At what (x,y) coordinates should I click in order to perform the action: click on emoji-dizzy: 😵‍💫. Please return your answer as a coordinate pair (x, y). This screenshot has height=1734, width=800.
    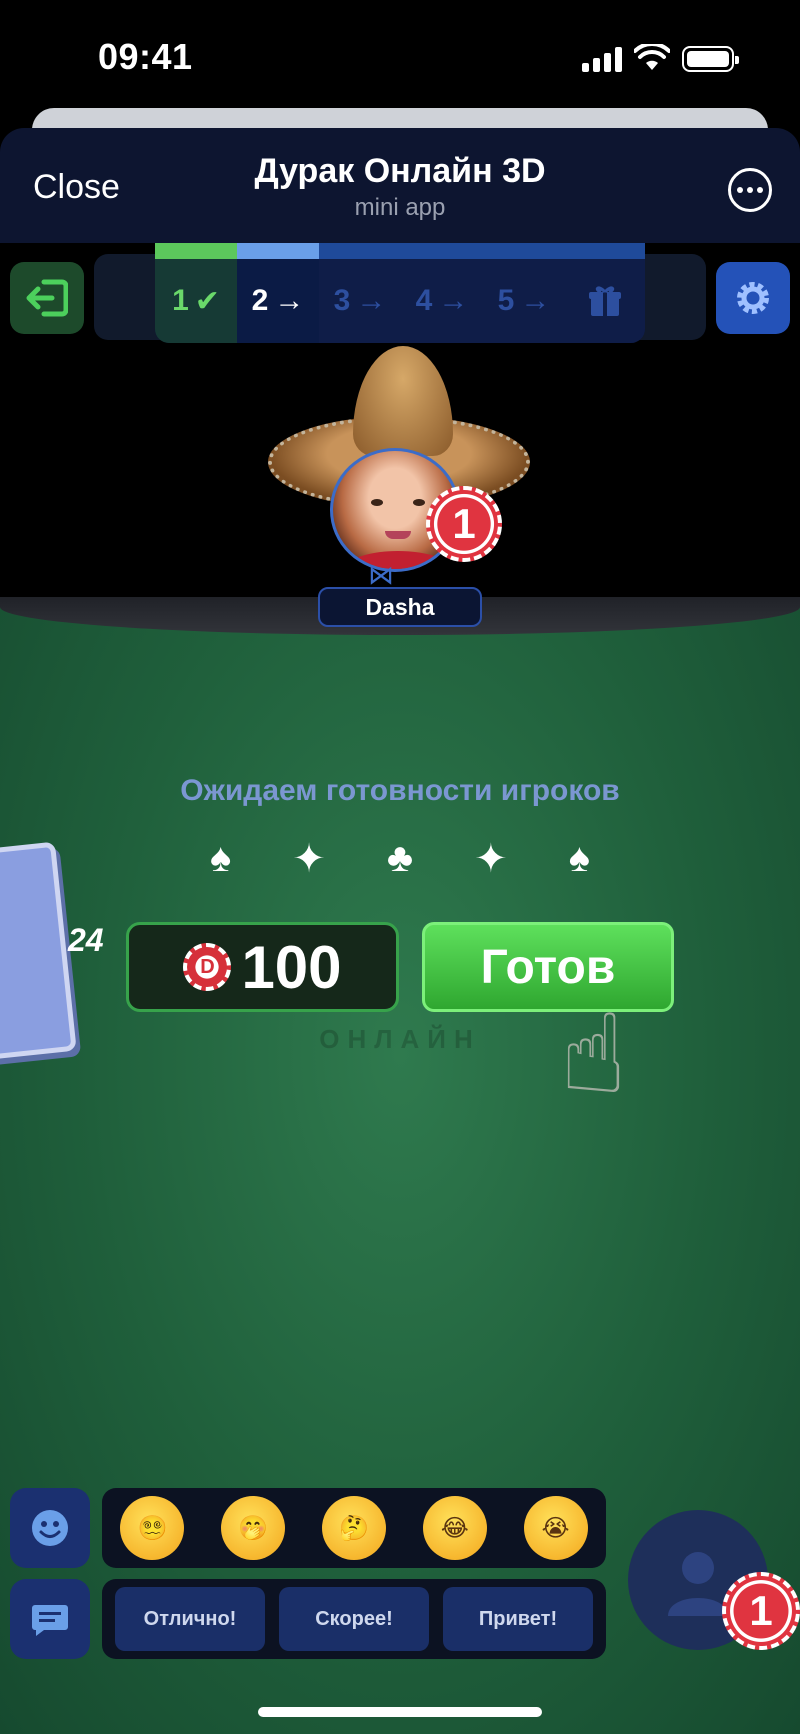
    Looking at the image, I should click on (152, 1528).